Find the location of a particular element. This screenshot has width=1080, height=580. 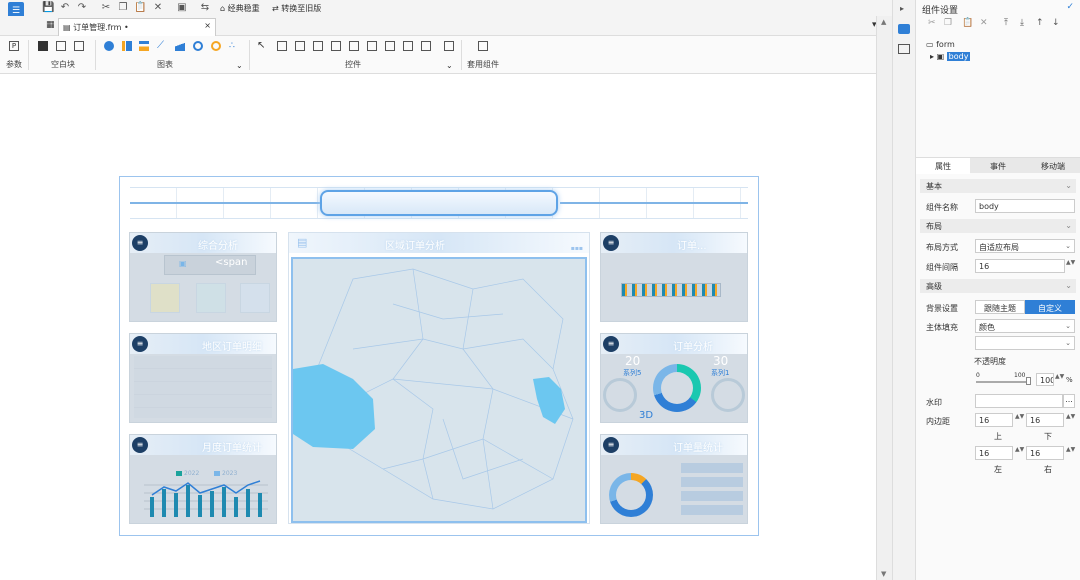

opacity-input: 100 is located at coordinates (1045, 379).